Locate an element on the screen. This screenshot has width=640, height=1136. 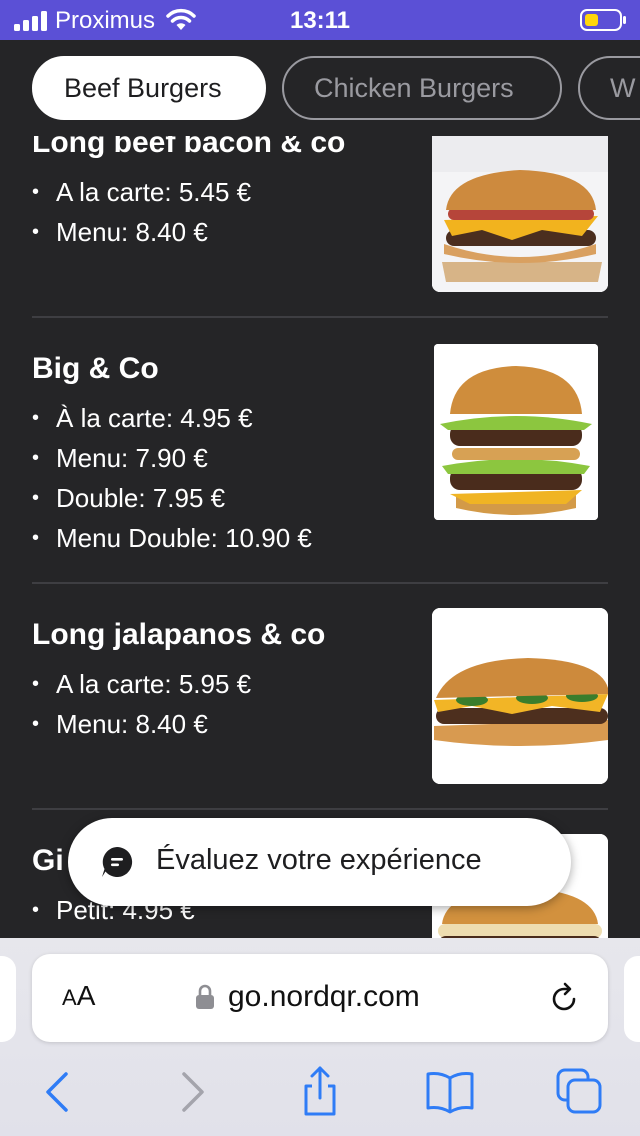
feedback-button: Évaluez votre expérience is located at coordinates (319, 862).